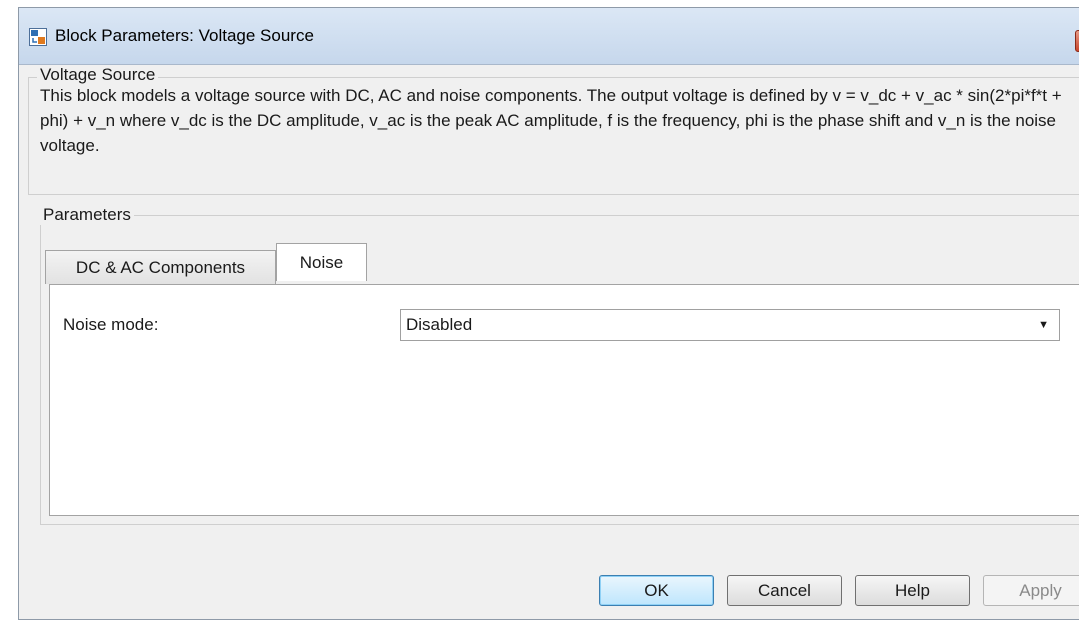  Describe the element at coordinates (87, 215) in the screenshot. I see `parameters-group-label: Parameters` at that location.